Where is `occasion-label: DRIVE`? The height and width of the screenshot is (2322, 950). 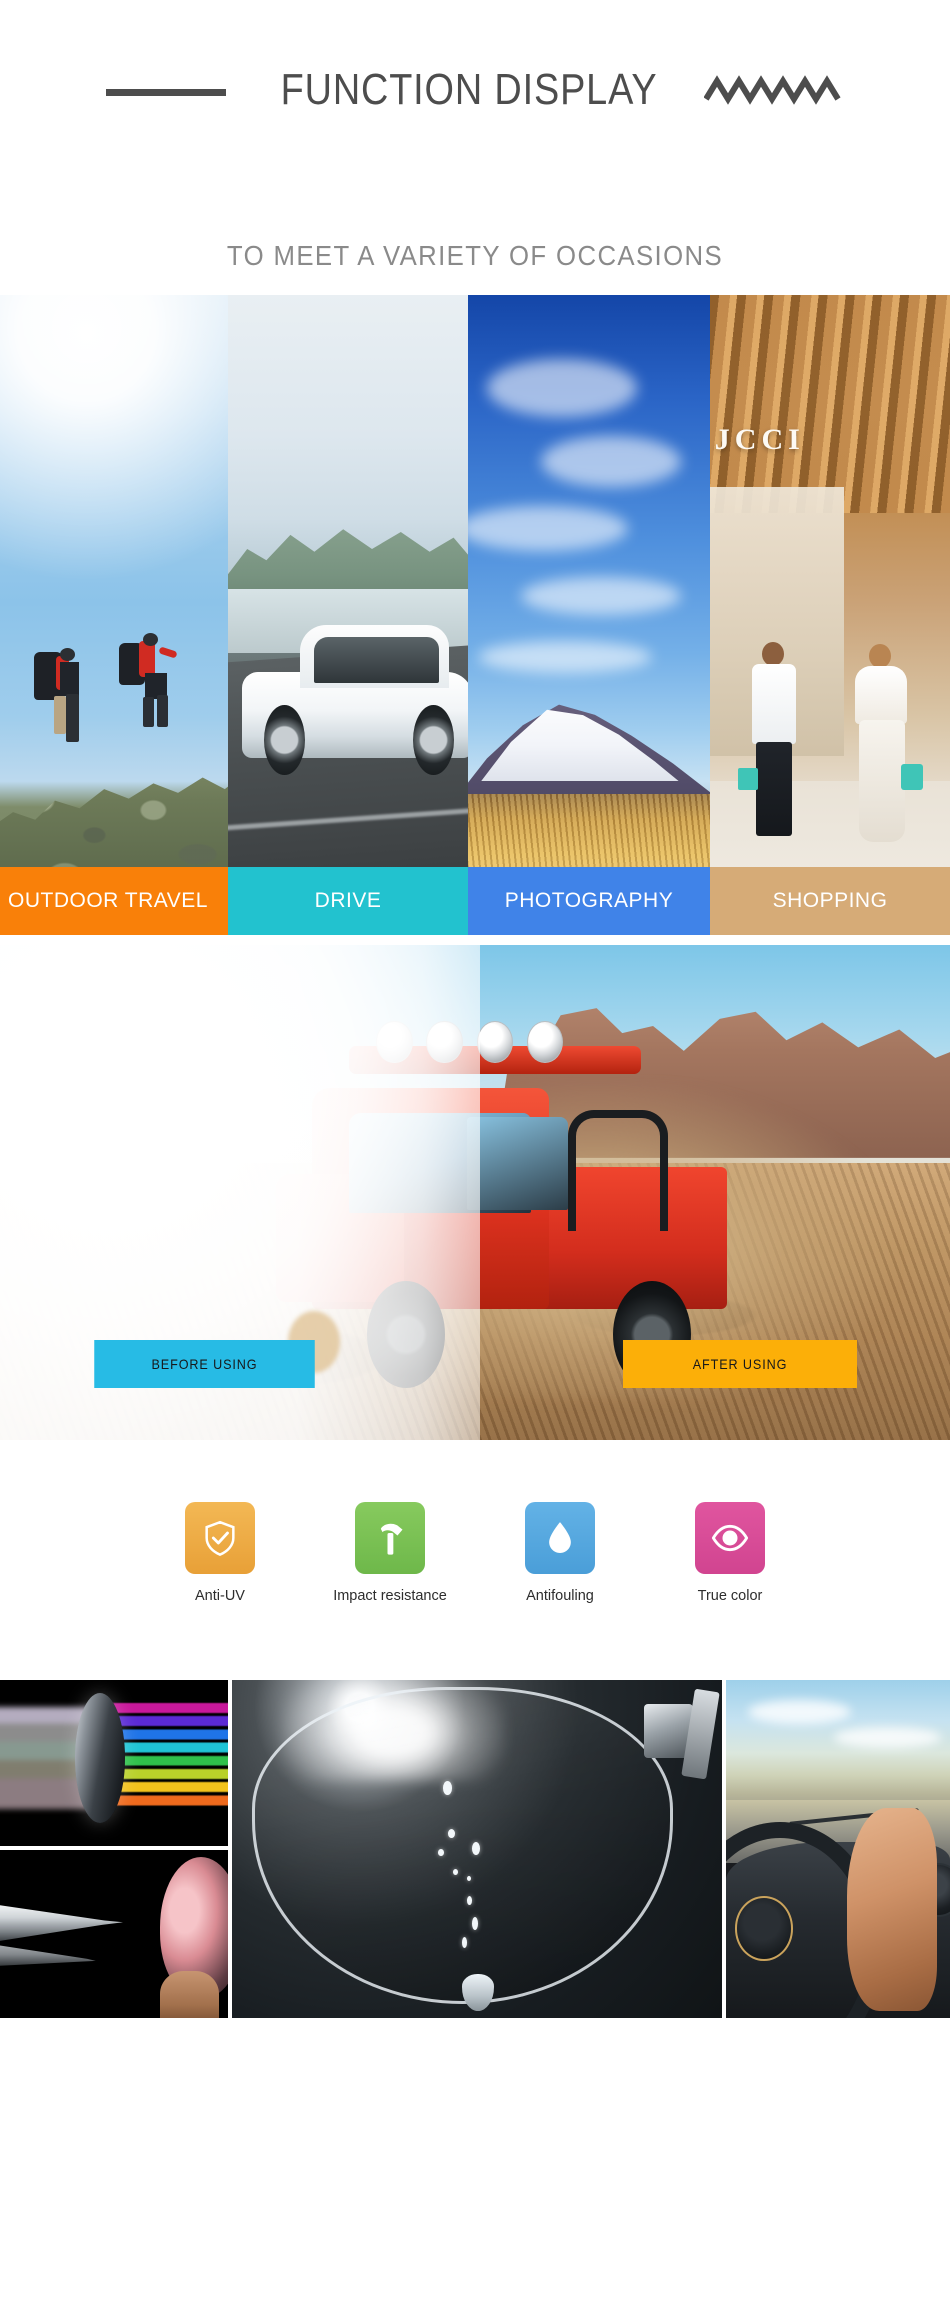
occasion-label: DRIVE is located at coordinates (348, 901).